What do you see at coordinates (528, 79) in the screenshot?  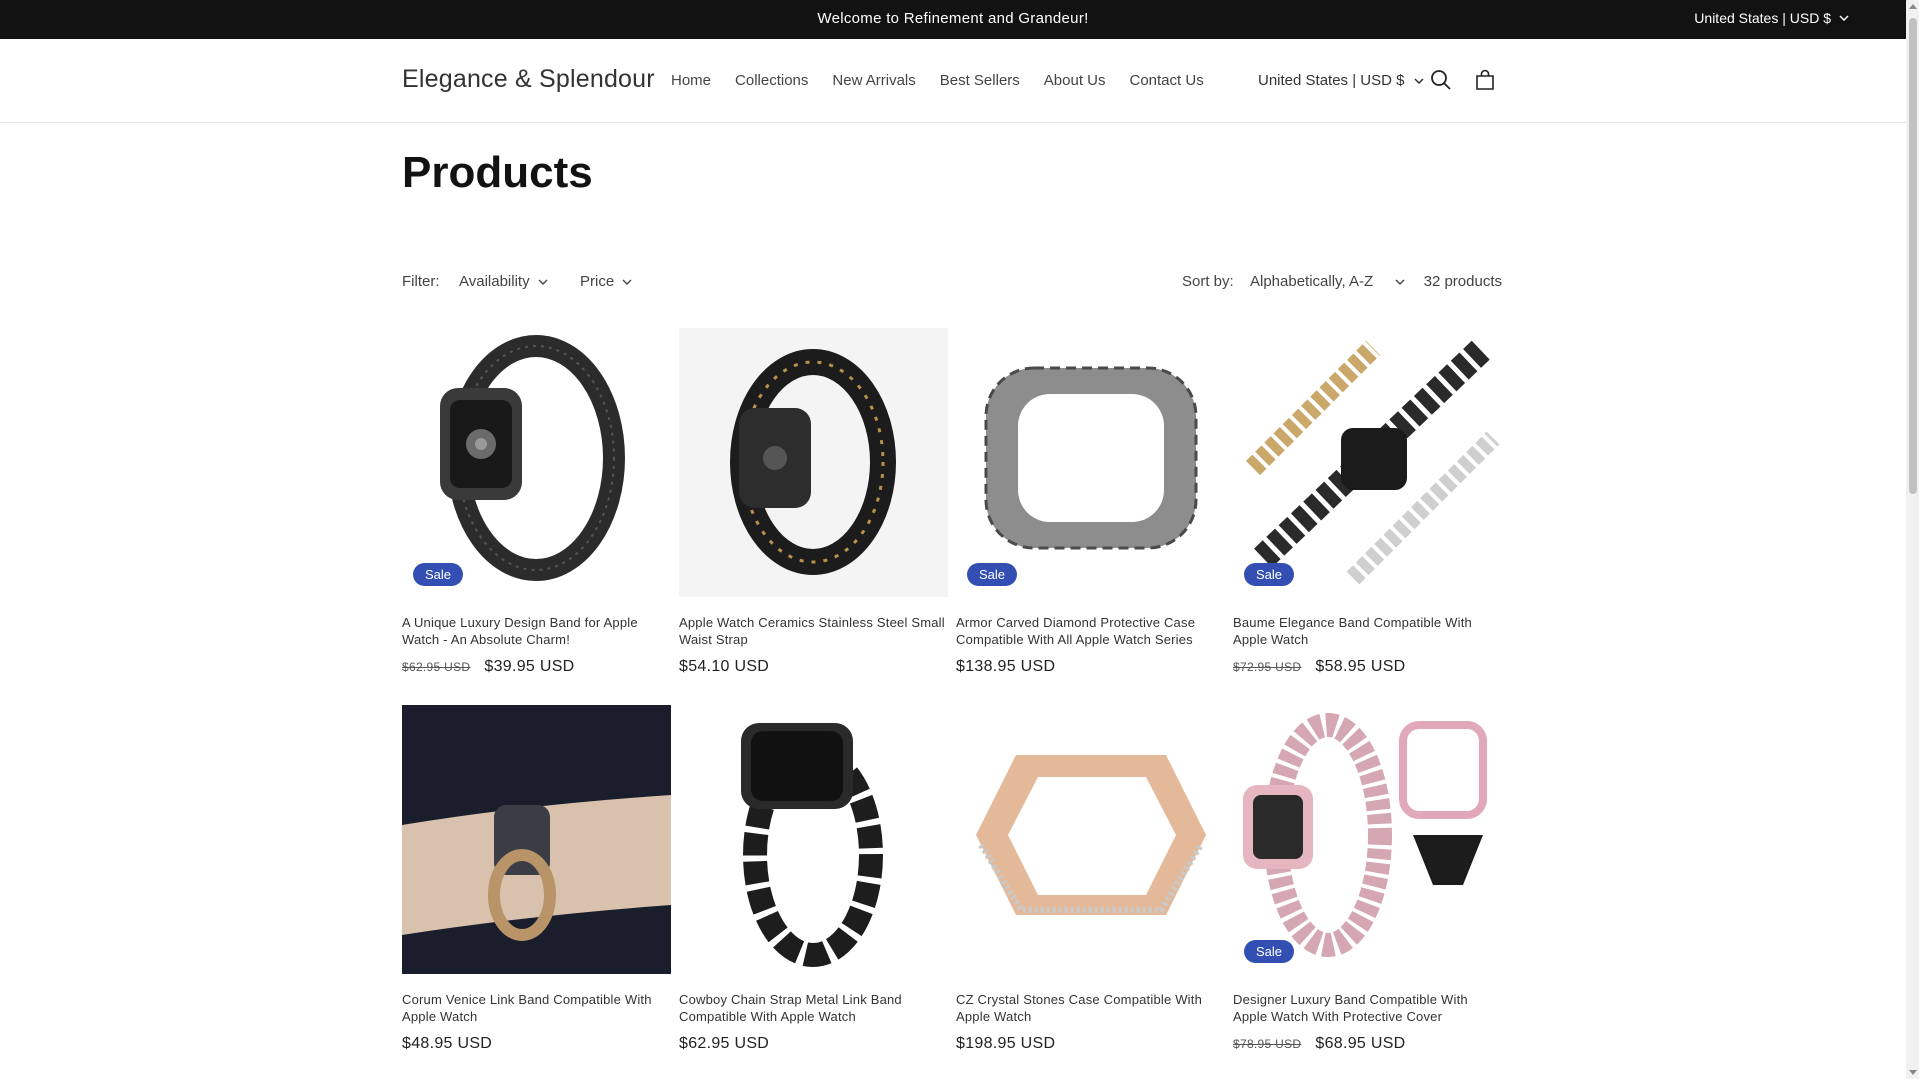 I see `site-logo: Elegance & Splendour` at bounding box center [528, 79].